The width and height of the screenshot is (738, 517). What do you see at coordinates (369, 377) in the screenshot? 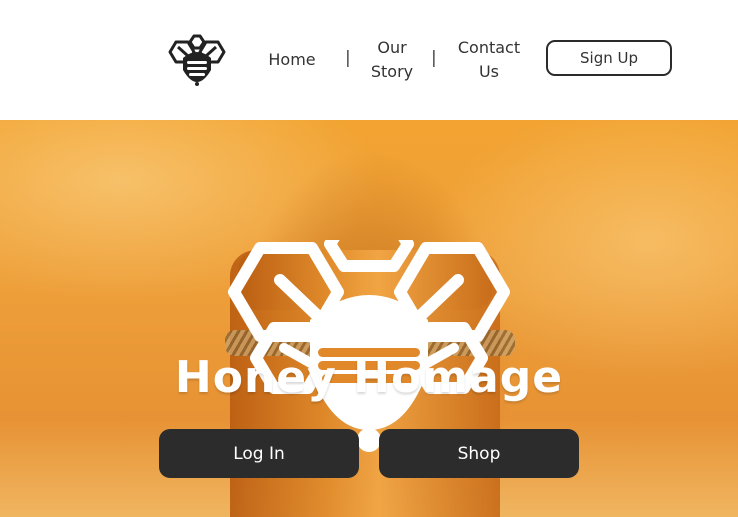
I see `brand-title: Honey Homage` at bounding box center [369, 377].